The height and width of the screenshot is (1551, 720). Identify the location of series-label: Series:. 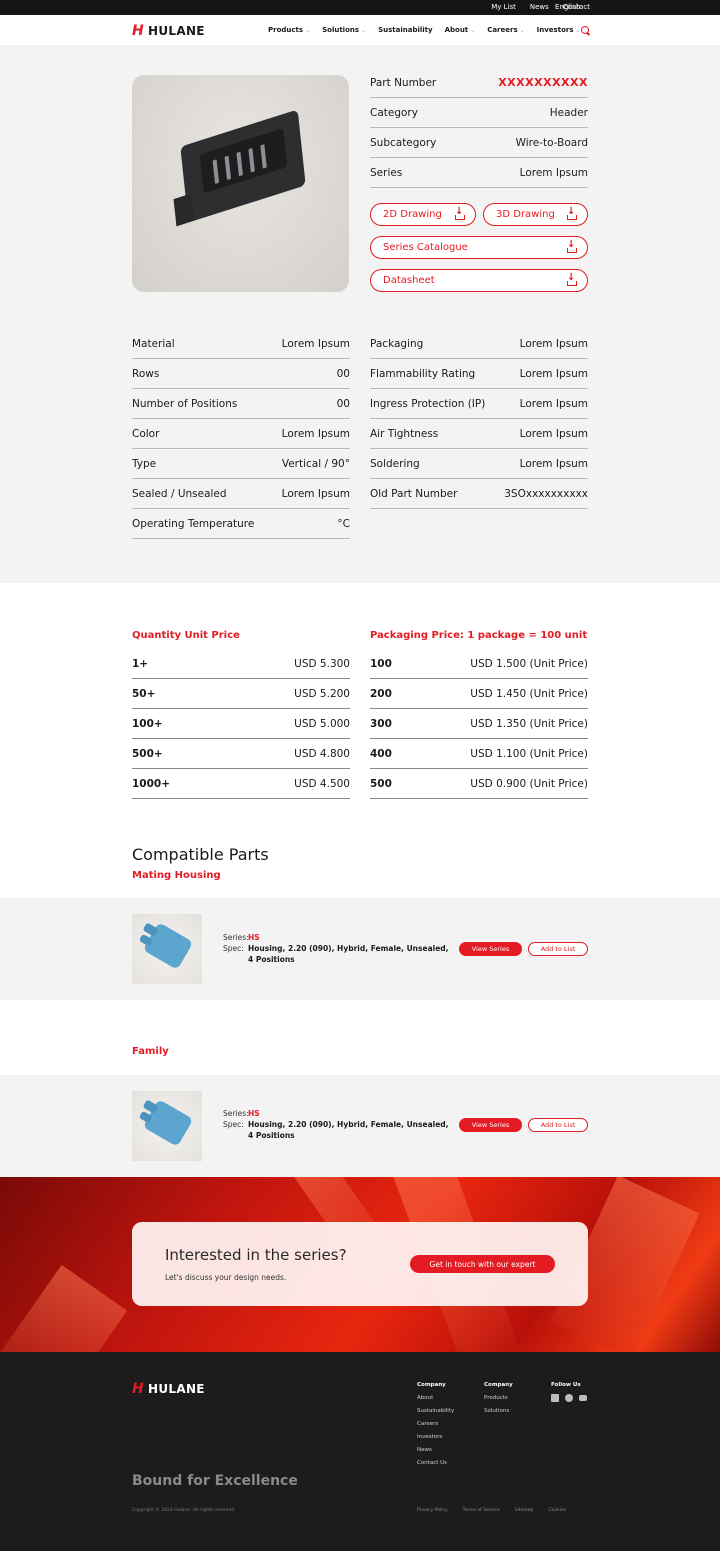
(236, 1113).